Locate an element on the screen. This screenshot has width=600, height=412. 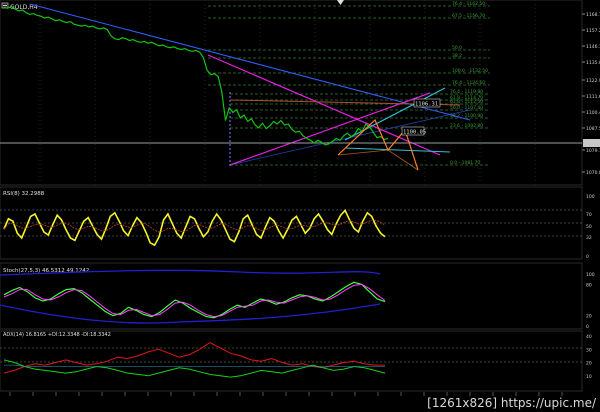
adx-level-label: 40 is located at coordinates (589, 337).